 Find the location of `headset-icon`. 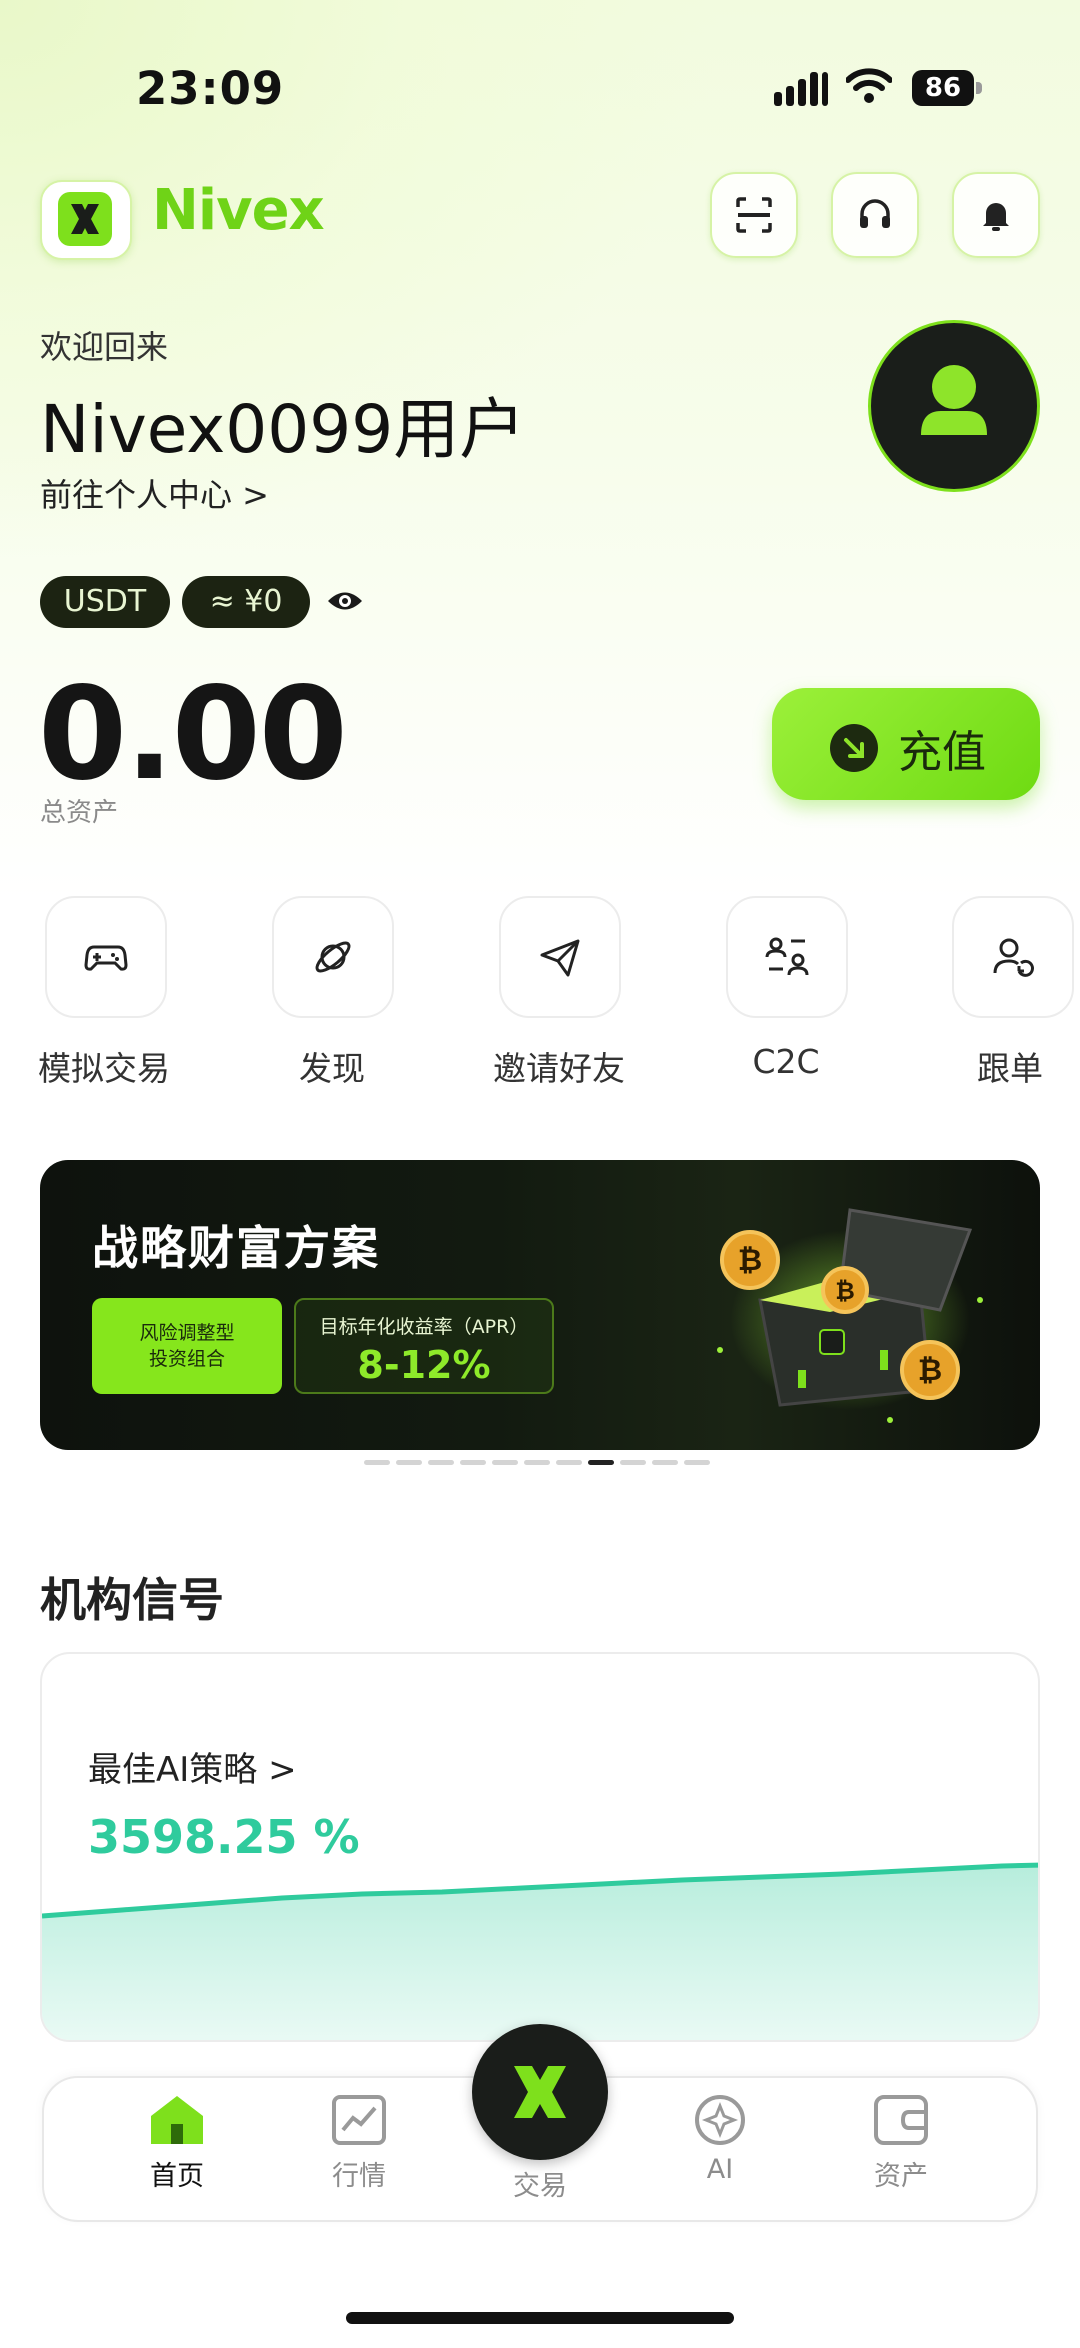

headset-icon is located at coordinates (875, 213).